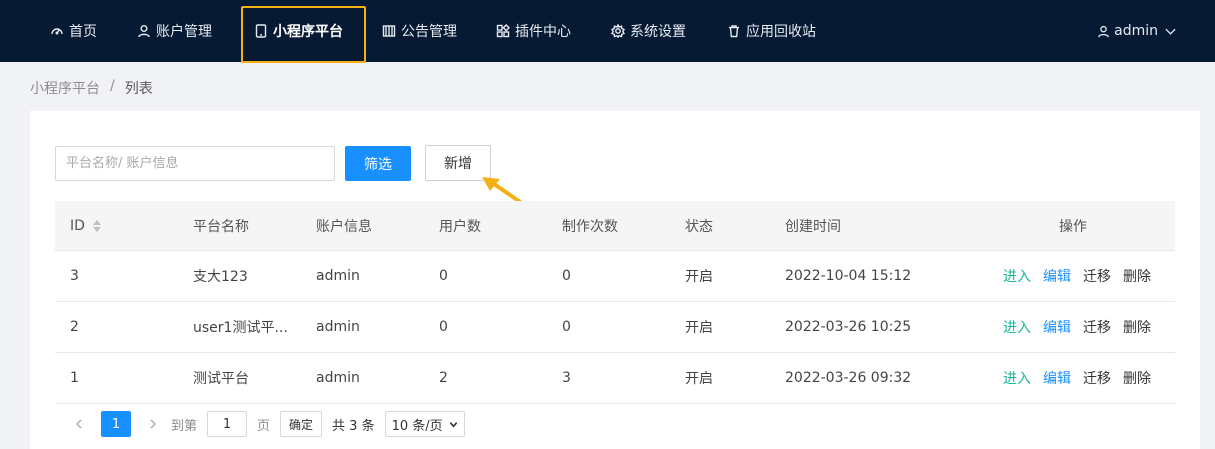 The image size is (1215, 449). What do you see at coordinates (344, 226) in the screenshot?
I see `header-account: 账户信息` at bounding box center [344, 226].